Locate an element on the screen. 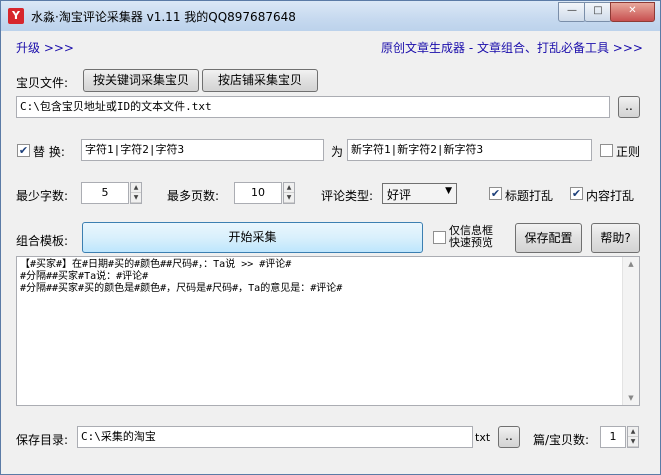  quick-preview-checkbox is located at coordinates (439, 237).